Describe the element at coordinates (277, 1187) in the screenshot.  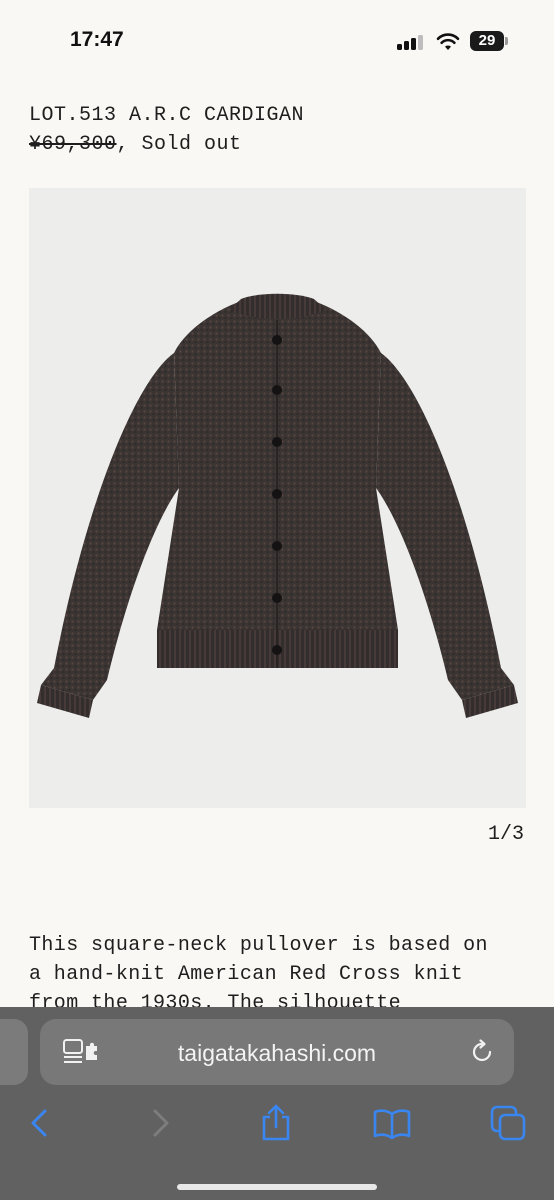
I see `home-indicator` at that location.